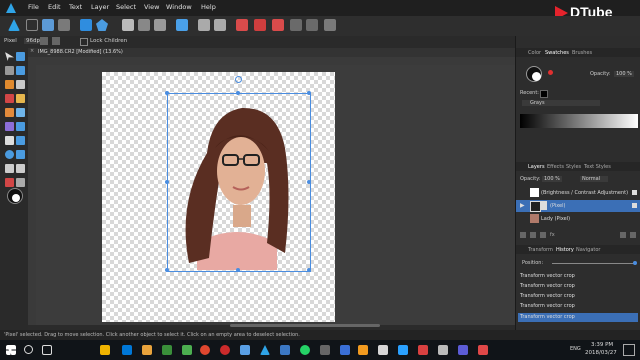 The height and width of the screenshot is (360, 640). What do you see at coordinates (575, 349) in the screenshot?
I see `language-indicator: ENG` at bounding box center [575, 349].